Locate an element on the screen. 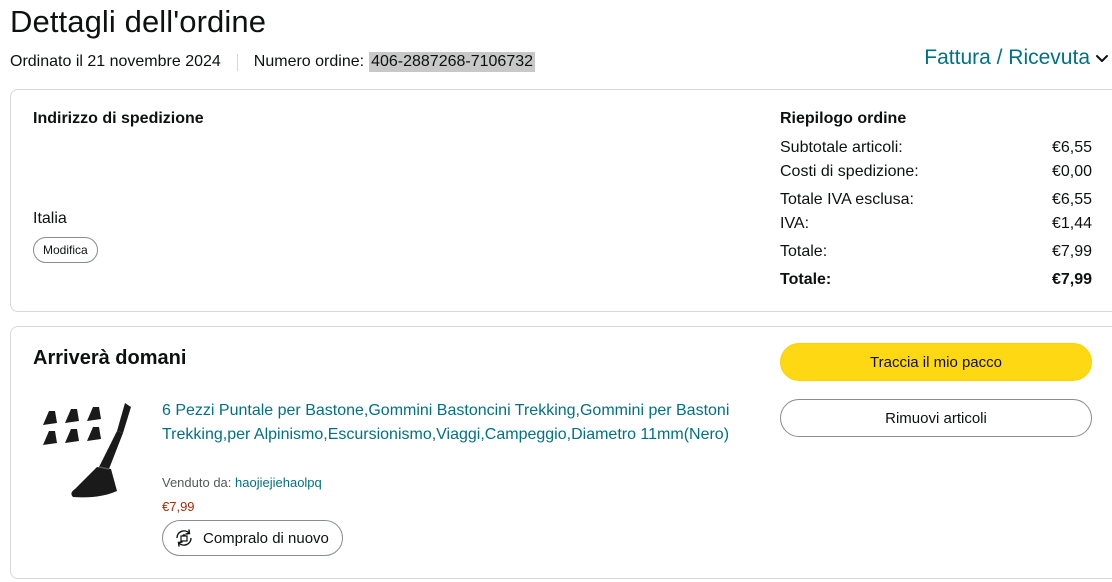 This screenshot has height=582, width=1112. buy-again-button: Compralo di nuovo is located at coordinates (252, 538).